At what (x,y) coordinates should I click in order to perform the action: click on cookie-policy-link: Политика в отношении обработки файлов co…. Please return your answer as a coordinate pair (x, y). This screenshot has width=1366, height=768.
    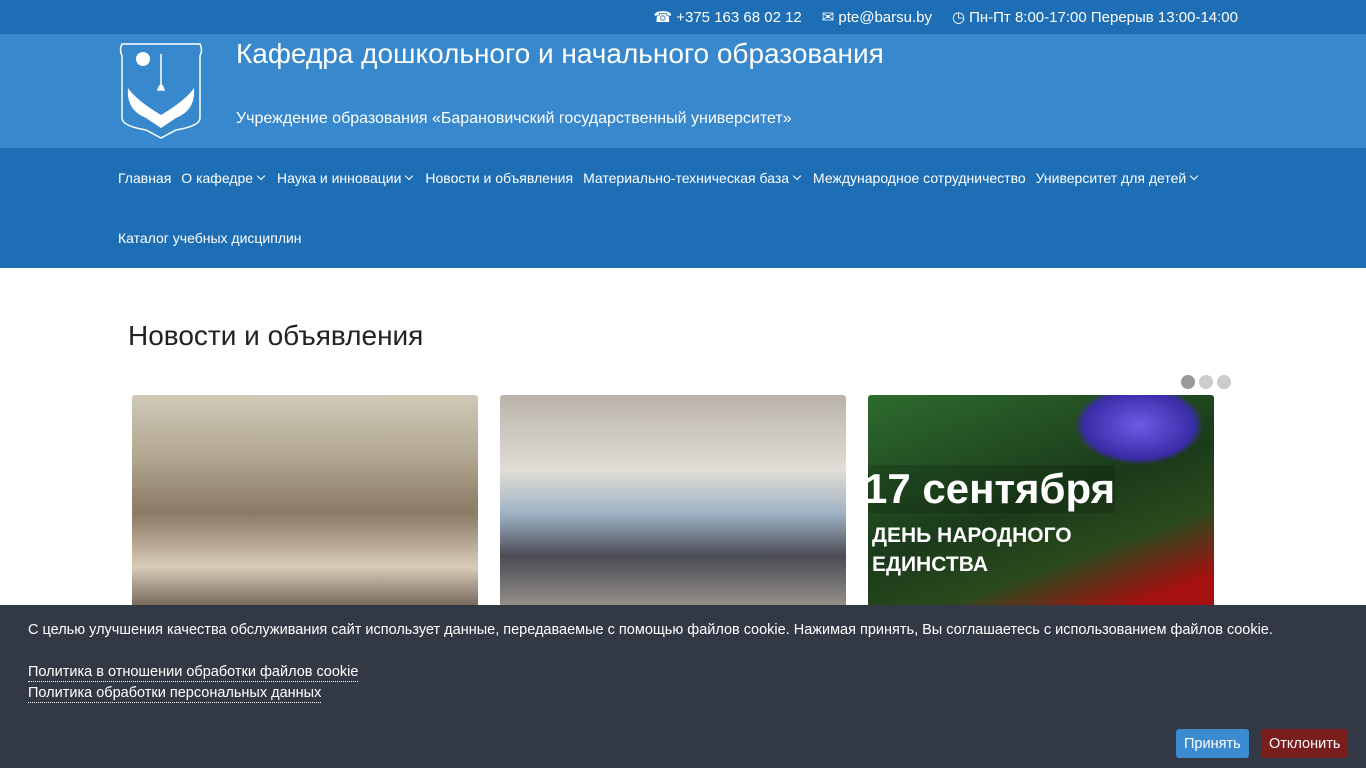
    Looking at the image, I should click on (193, 673).